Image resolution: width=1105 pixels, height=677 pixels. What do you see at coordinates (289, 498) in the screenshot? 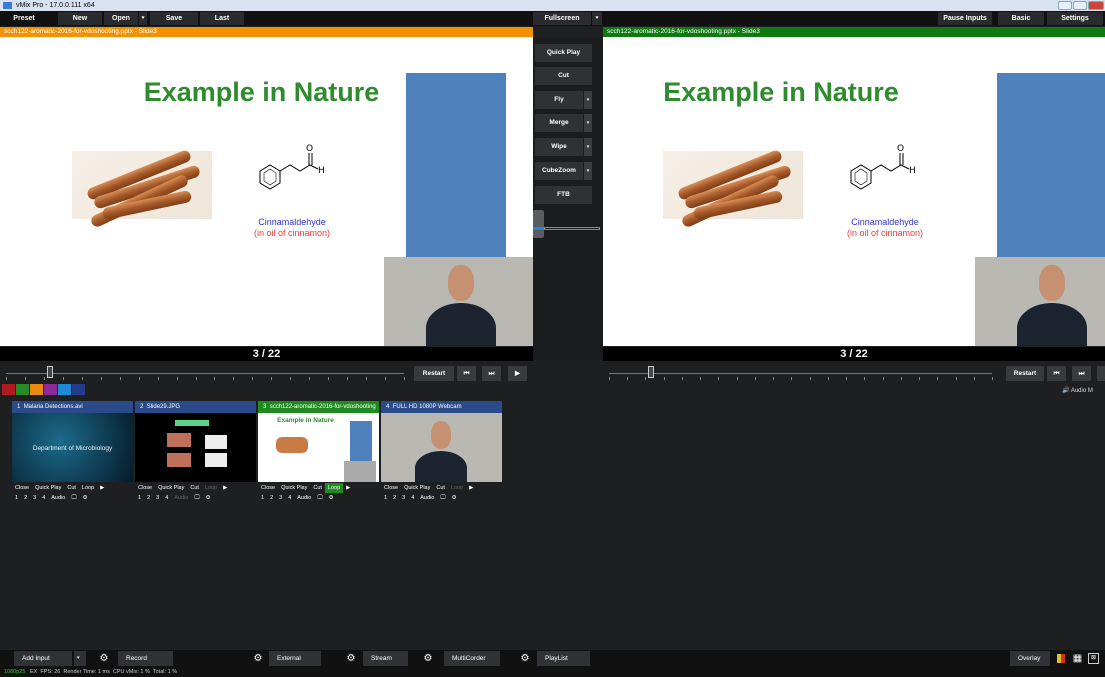
I see `input-3-overlay-4-button: 4` at bounding box center [289, 498].